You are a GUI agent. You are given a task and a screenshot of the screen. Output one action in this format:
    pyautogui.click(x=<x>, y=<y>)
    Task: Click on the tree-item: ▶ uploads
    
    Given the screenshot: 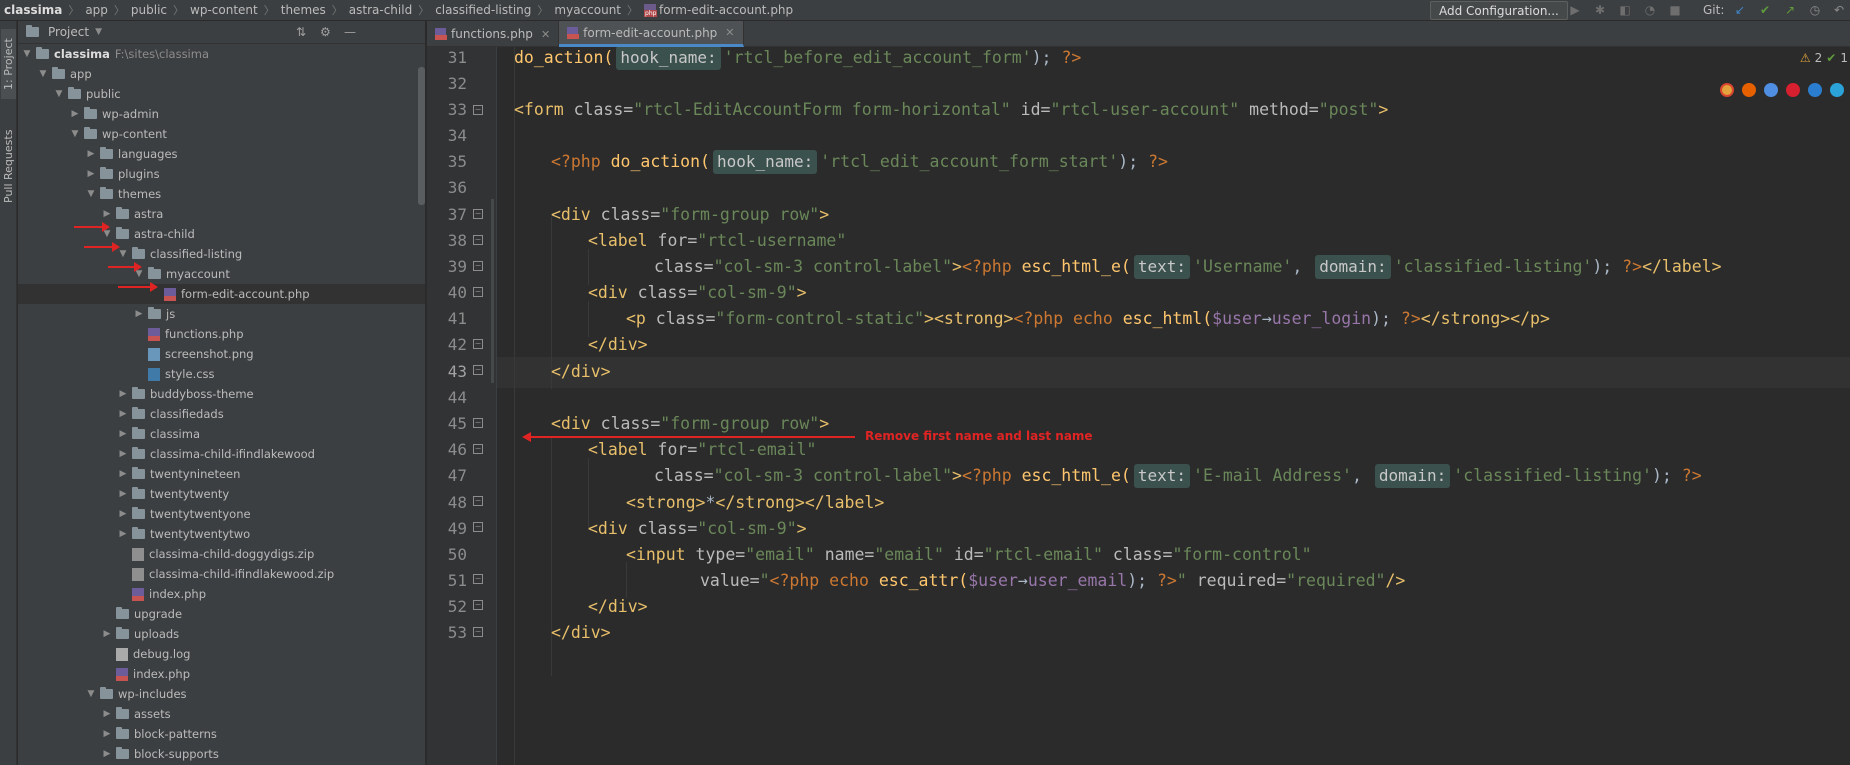 What is the action you would take?
    pyautogui.click(x=221, y=634)
    